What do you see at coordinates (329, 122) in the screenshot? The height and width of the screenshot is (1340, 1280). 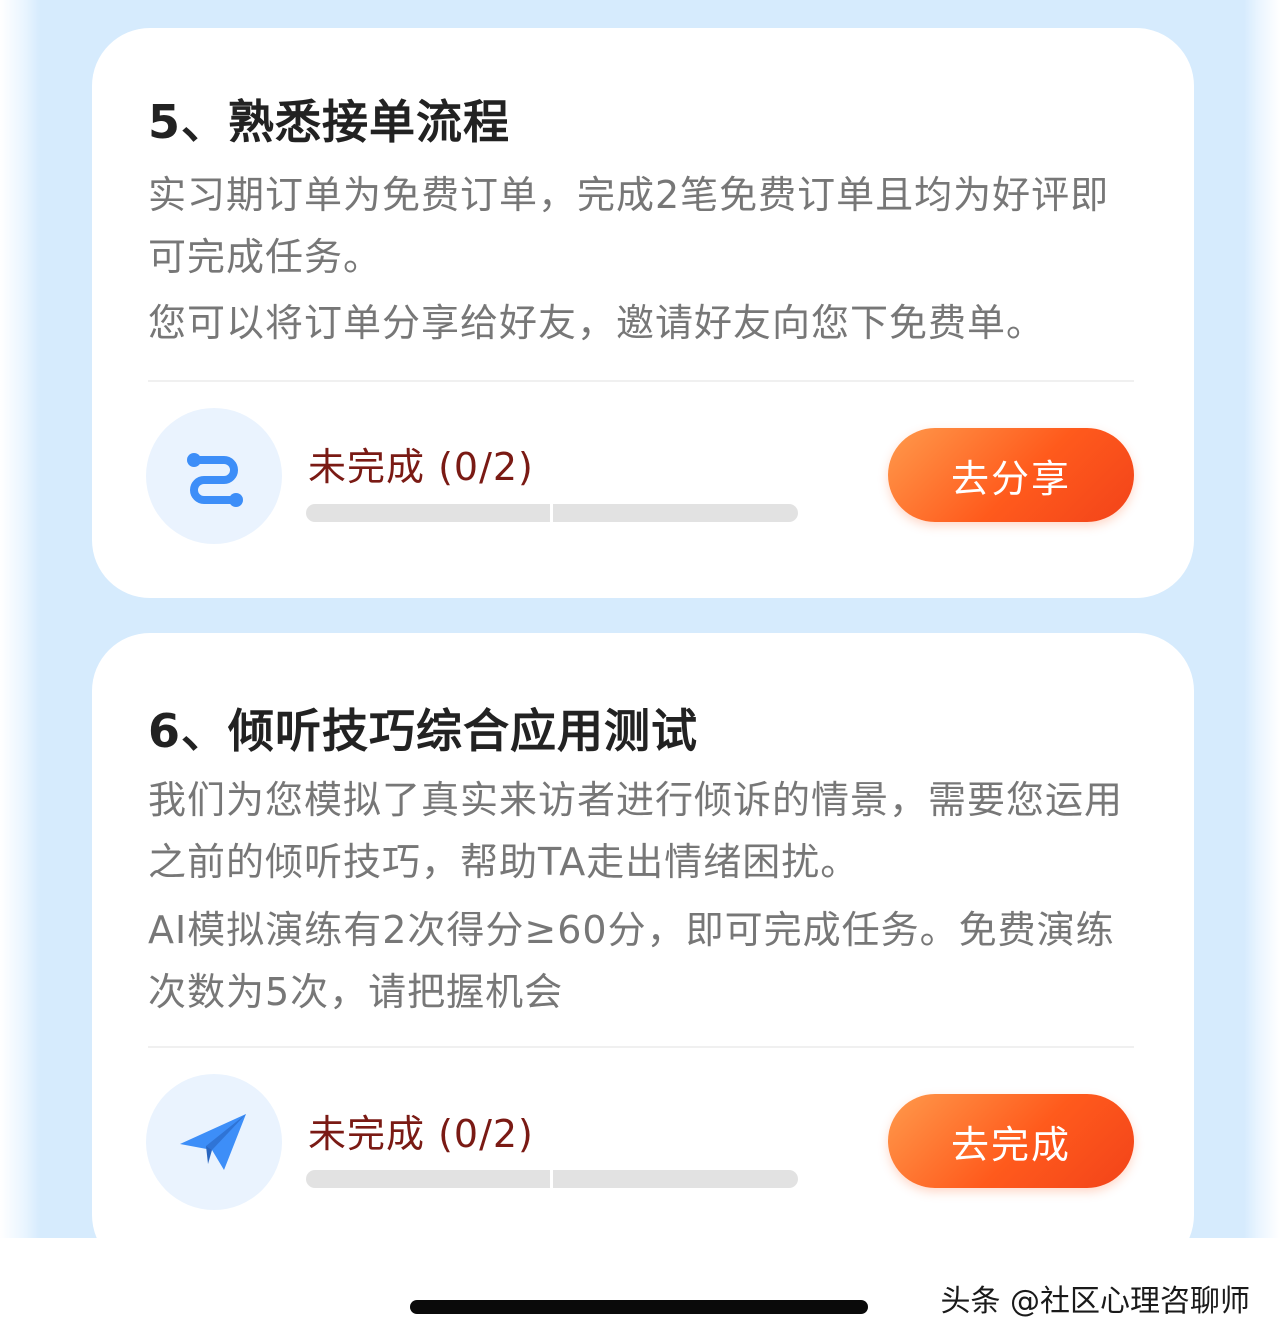 I see `task-title: 5、熟悉接单流程` at bounding box center [329, 122].